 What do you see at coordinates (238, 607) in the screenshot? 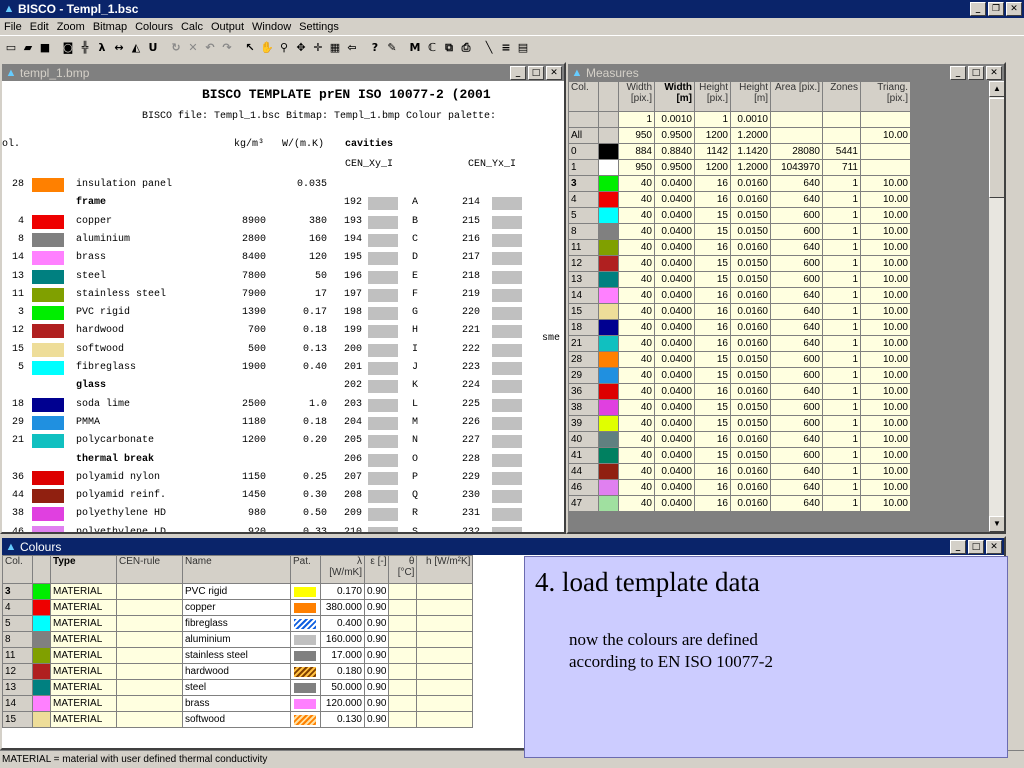
I see `table-row: 4 MATERIAL copper 380.000 0.90` at bounding box center [238, 607].